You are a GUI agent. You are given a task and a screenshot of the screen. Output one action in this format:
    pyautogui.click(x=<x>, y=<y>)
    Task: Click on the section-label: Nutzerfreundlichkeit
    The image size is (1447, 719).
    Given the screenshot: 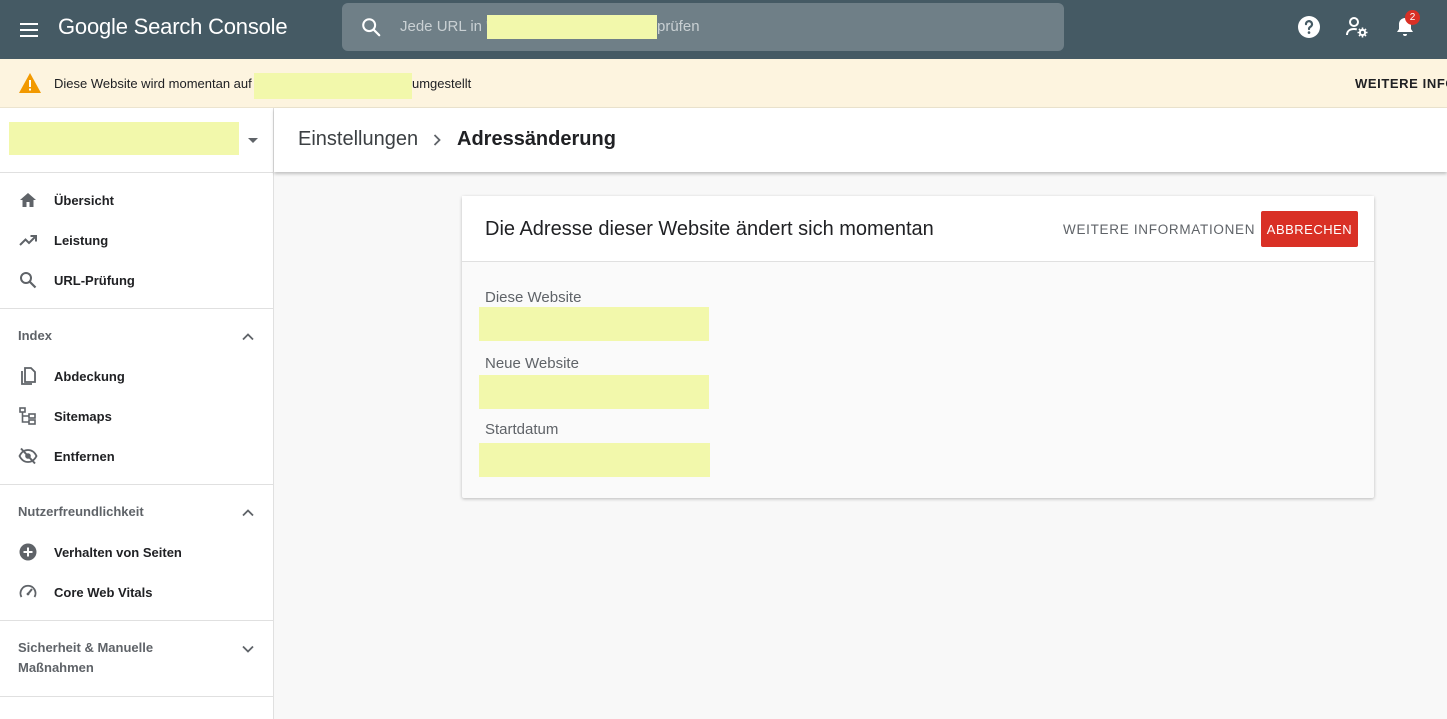 What is the action you would take?
    pyautogui.click(x=81, y=511)
    